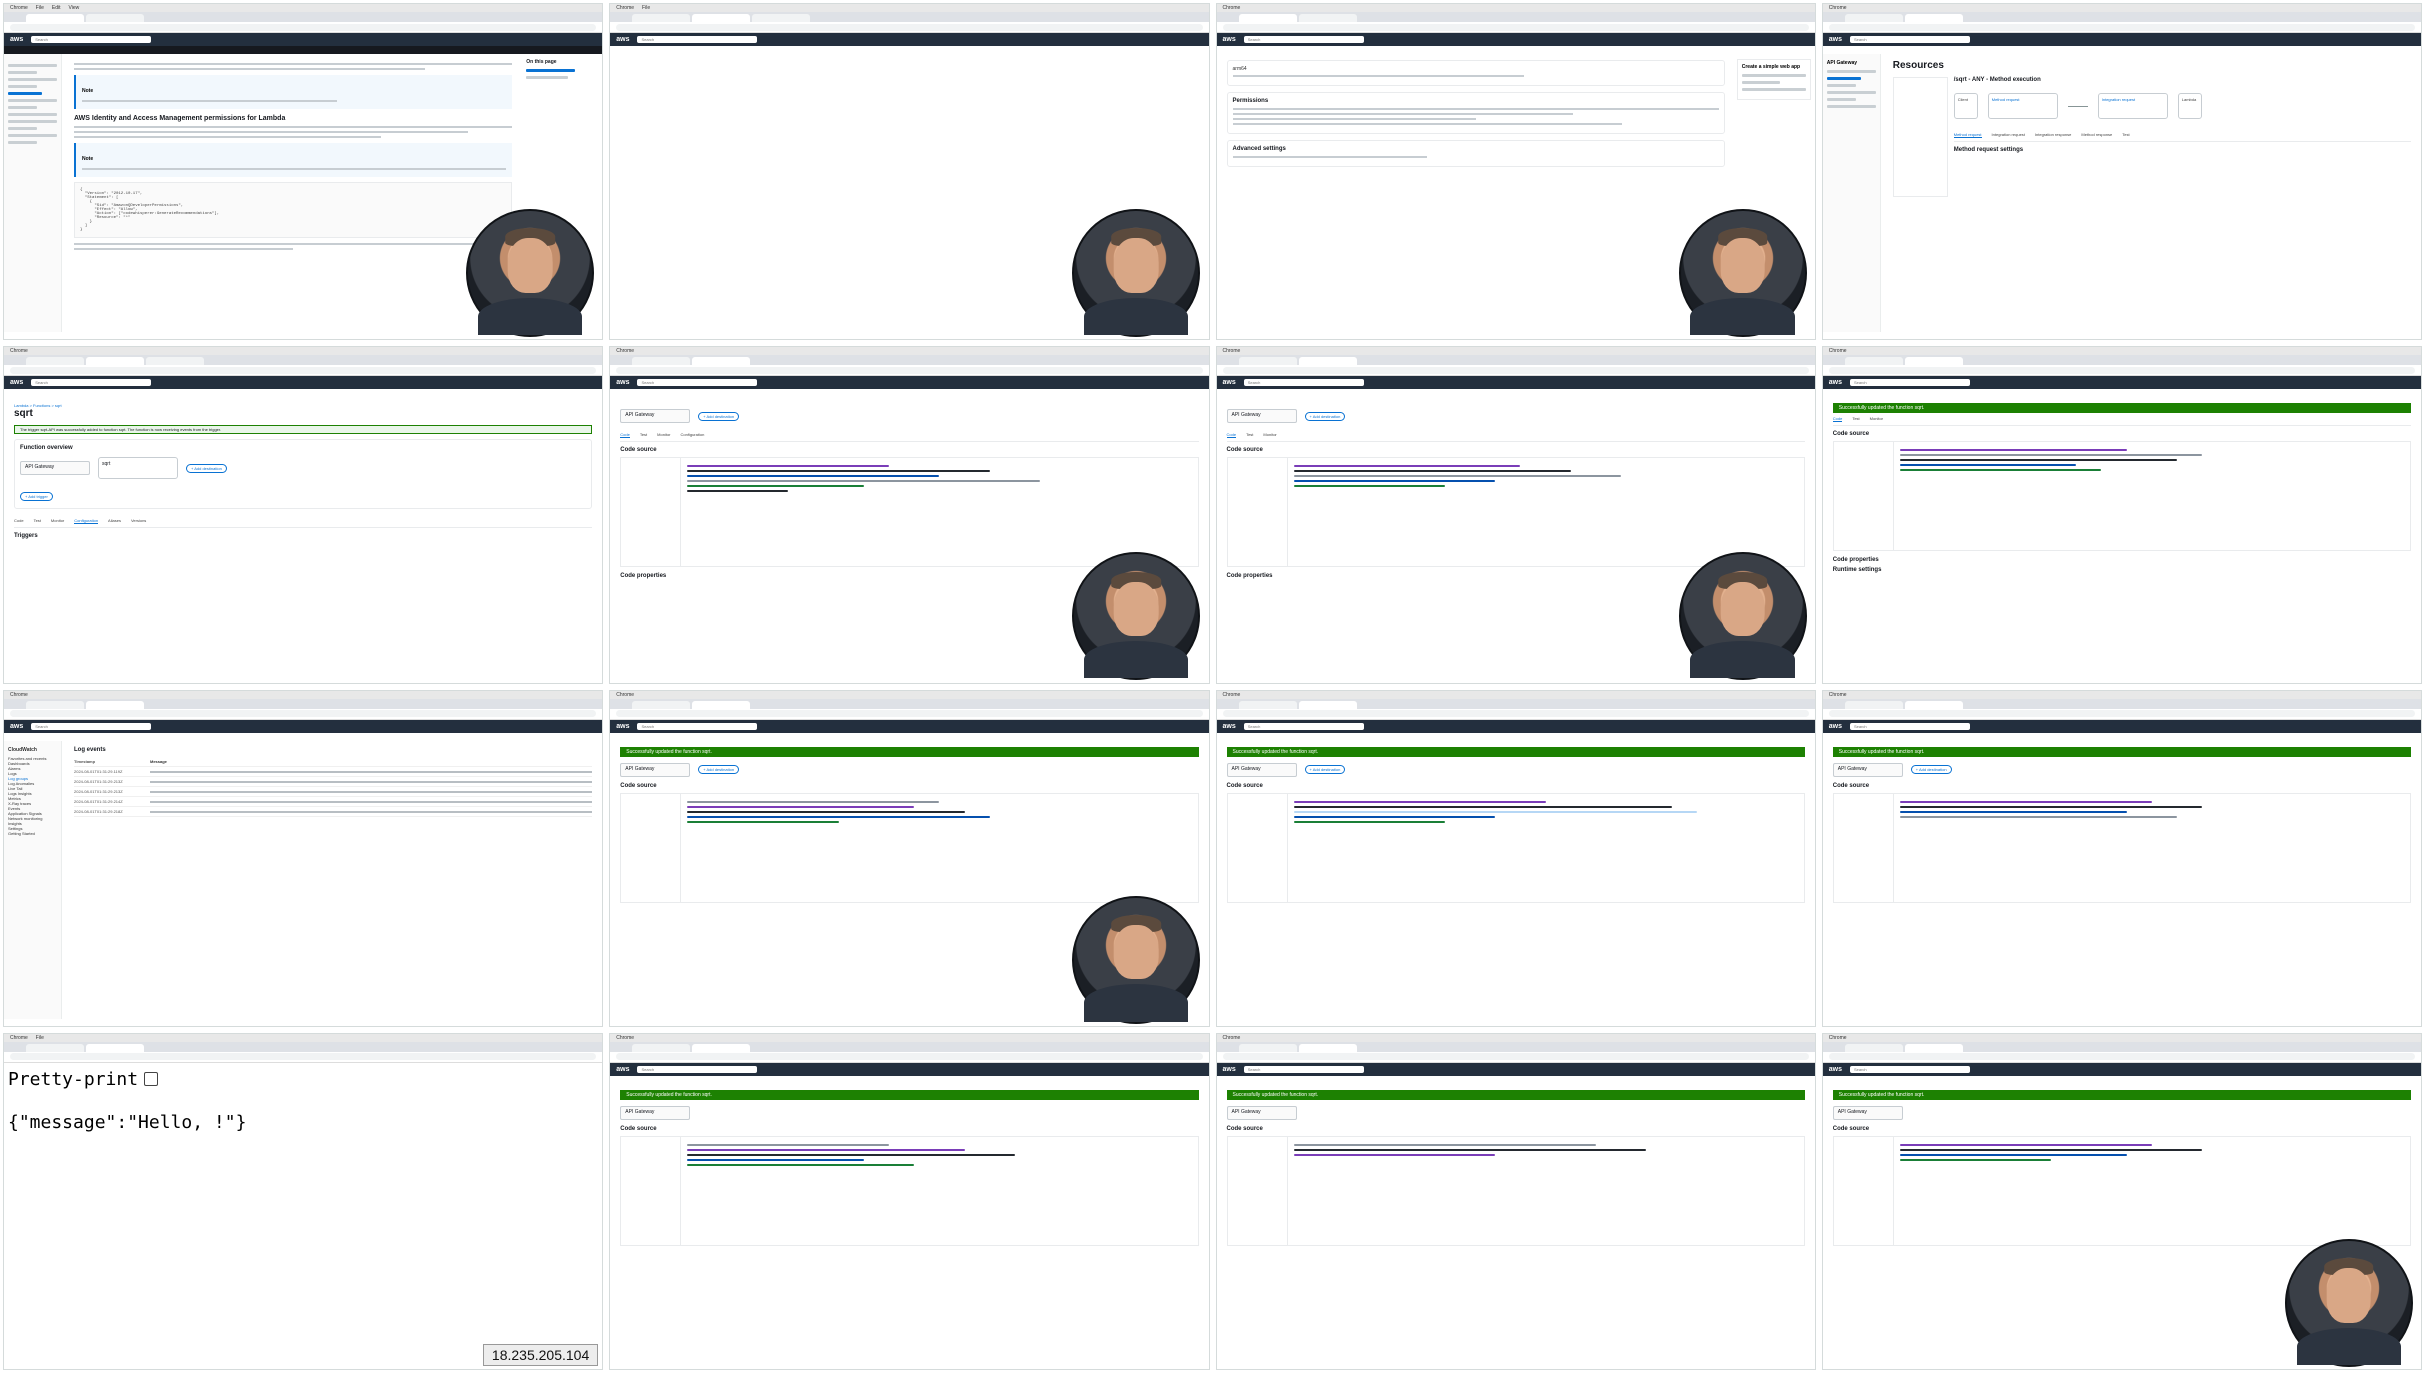 The image size is (2425, 1373). Describe the element at coordinates (138, 468) in the screenshot. I see `function-box: sqrt` at that location.